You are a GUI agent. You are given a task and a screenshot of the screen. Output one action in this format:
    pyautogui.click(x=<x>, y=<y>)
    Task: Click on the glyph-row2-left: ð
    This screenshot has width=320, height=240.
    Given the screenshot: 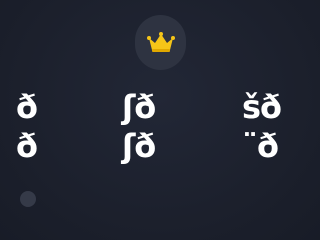 What is the action you would take?
    pyautogui.click(x=27, y=146)
    